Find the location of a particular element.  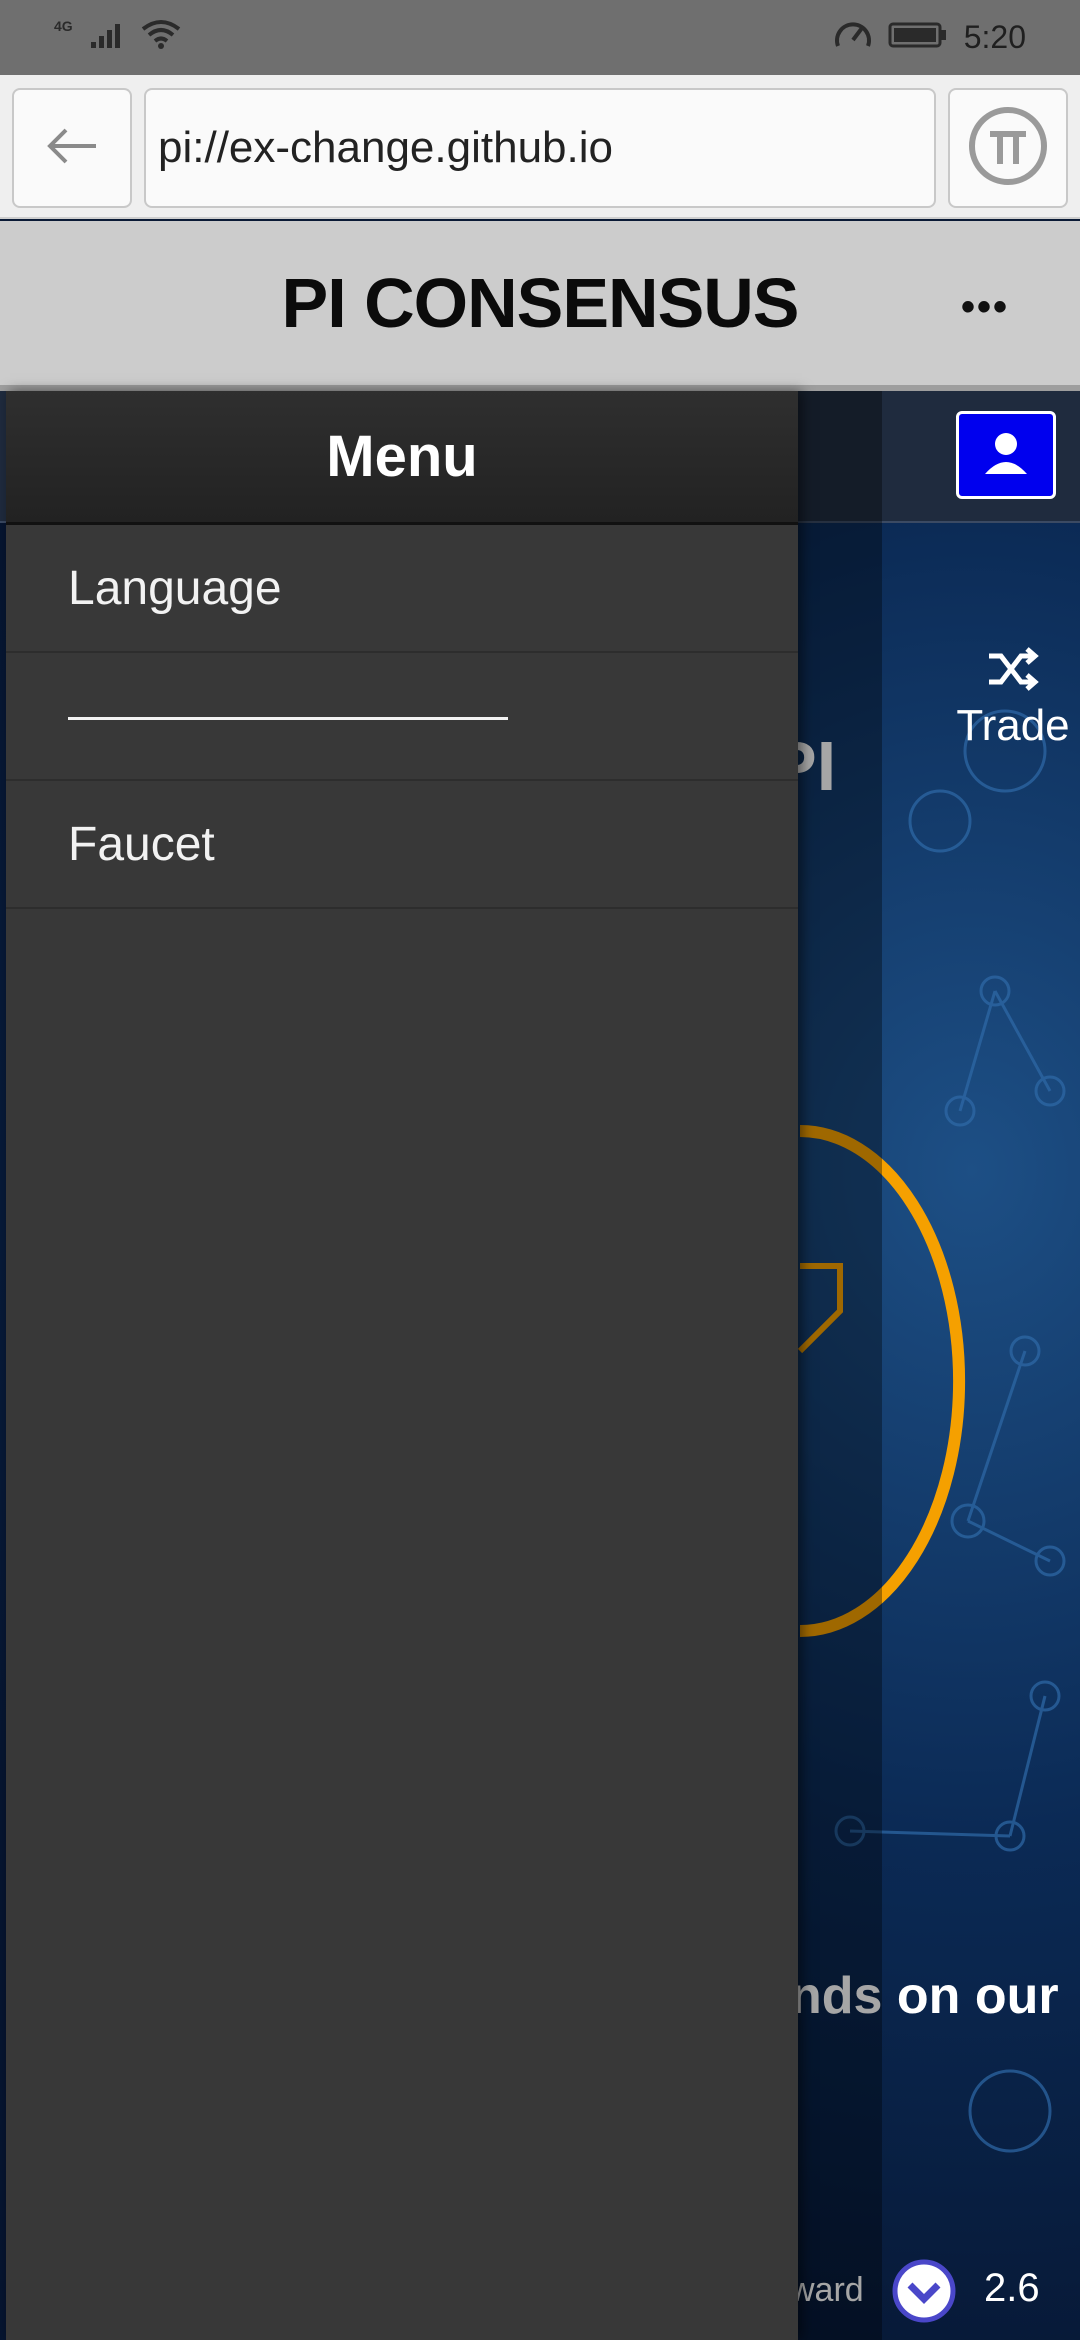

pi-logo-icon is located at coordinates (1008, 148).